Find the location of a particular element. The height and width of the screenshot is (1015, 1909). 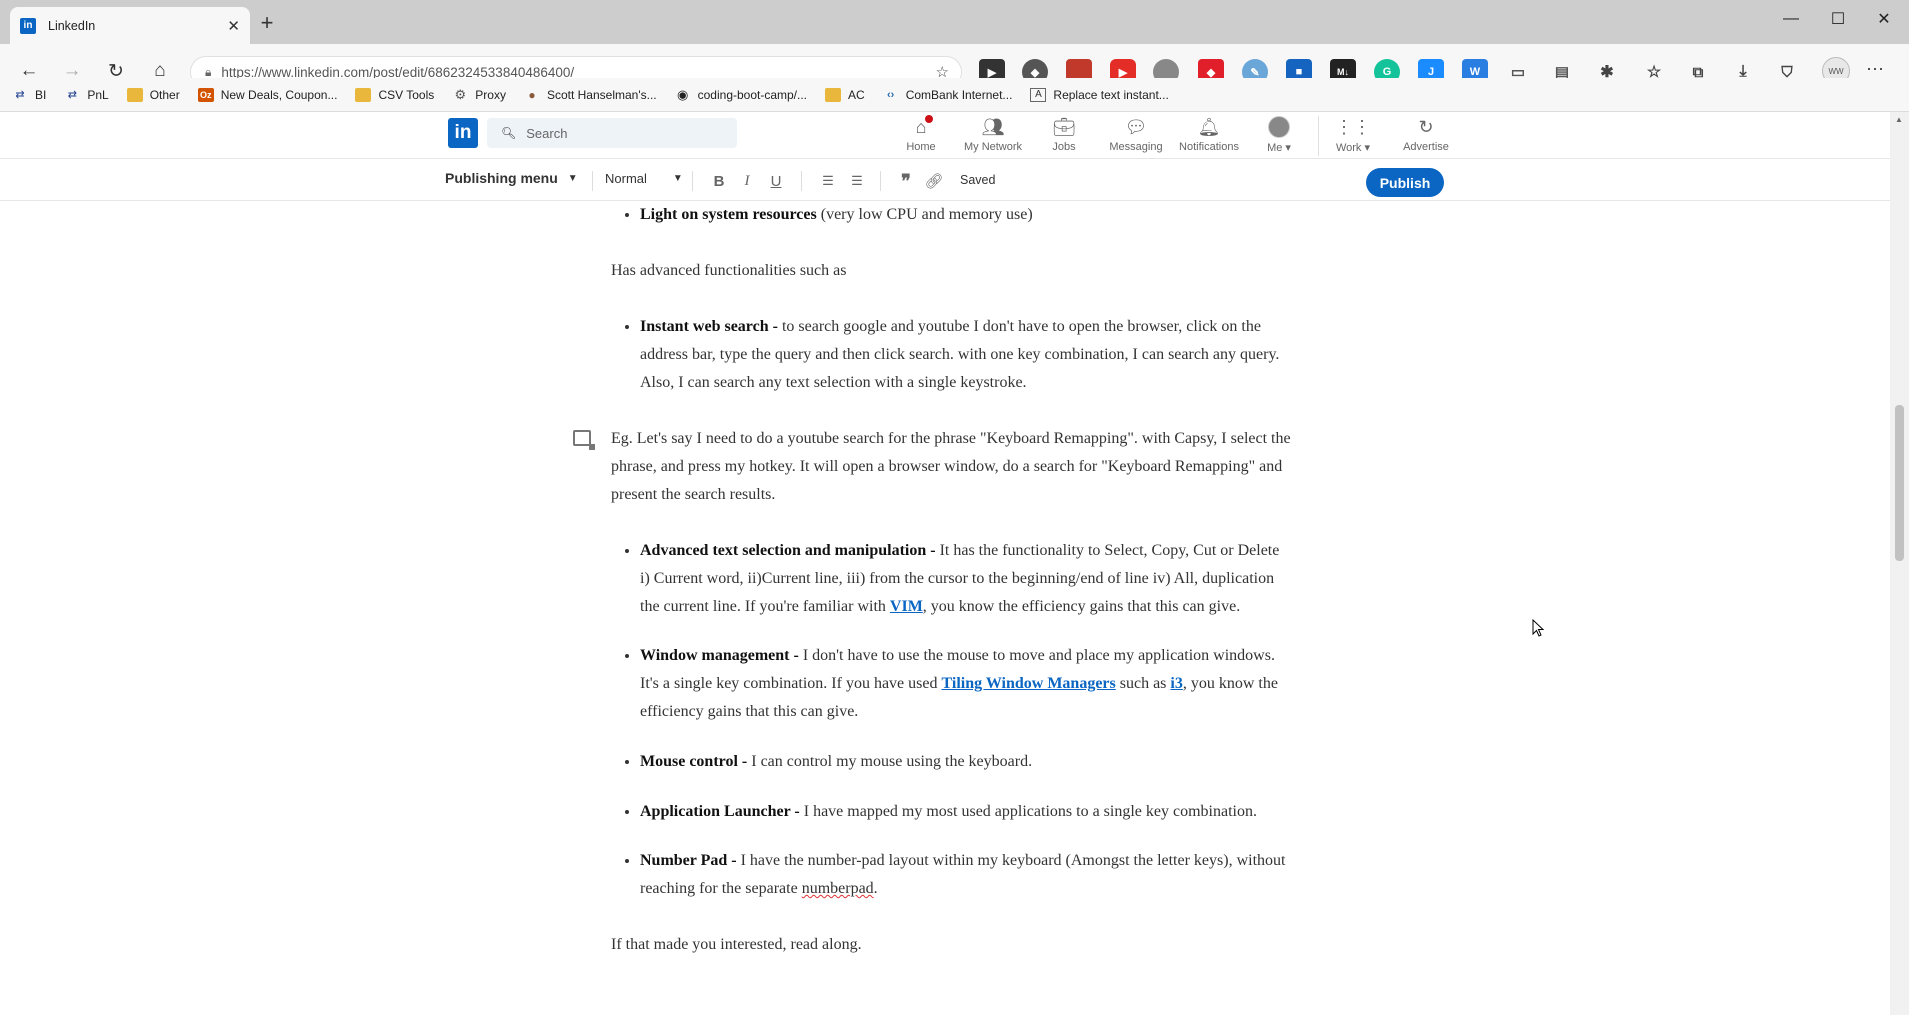

italic-button: I is located at coordinates (747, 181).